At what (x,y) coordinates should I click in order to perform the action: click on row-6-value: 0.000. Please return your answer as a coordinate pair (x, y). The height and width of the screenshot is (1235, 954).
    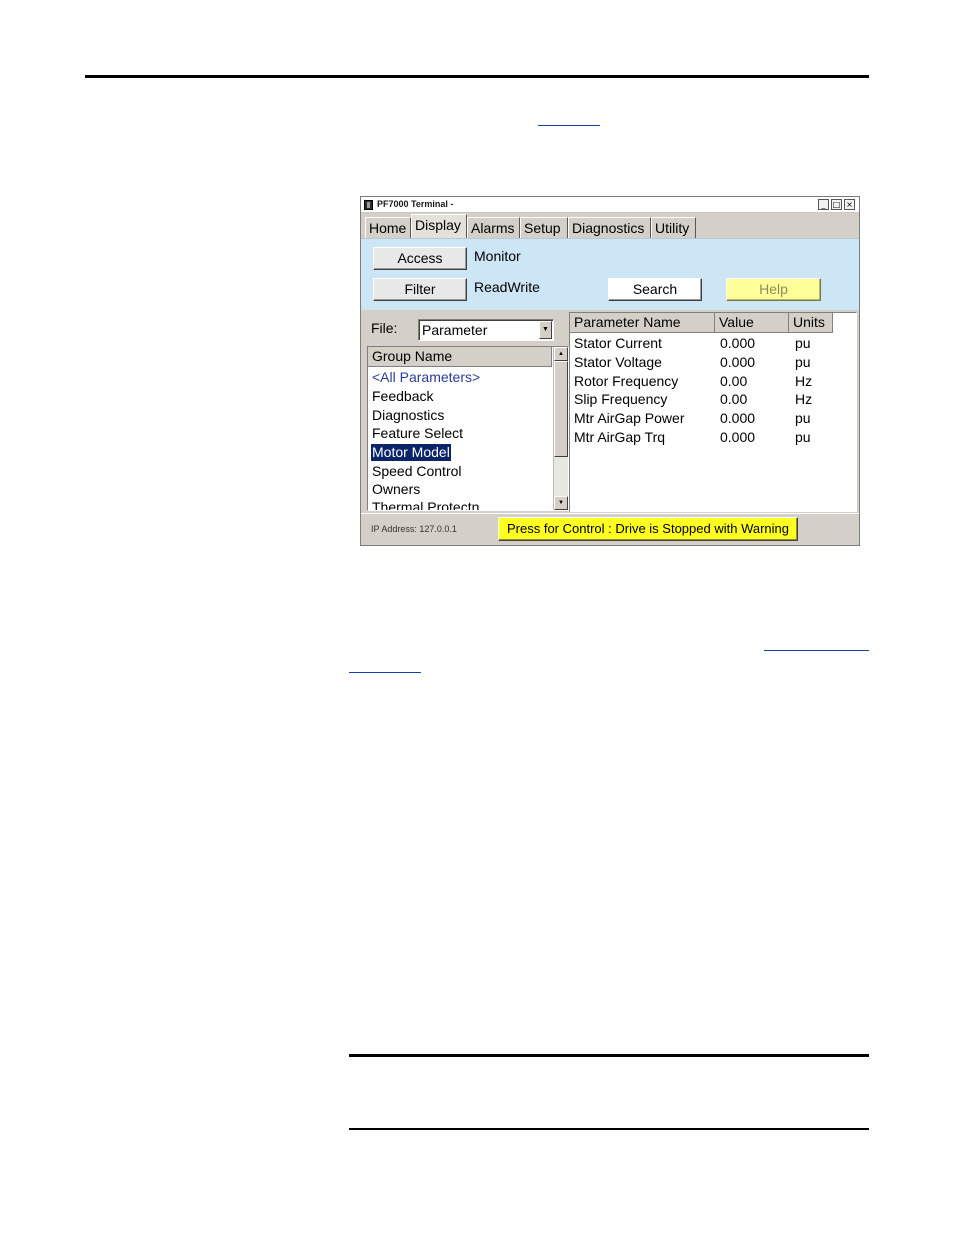
    Looking at the image, I should click on (738, 437).